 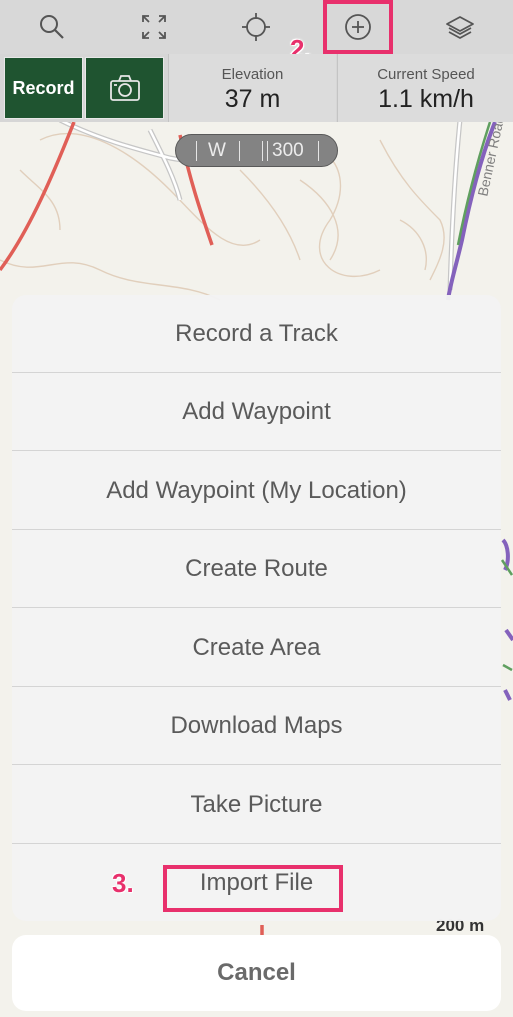 I want to click on add-circle-icon, so click(x=358, y=27).